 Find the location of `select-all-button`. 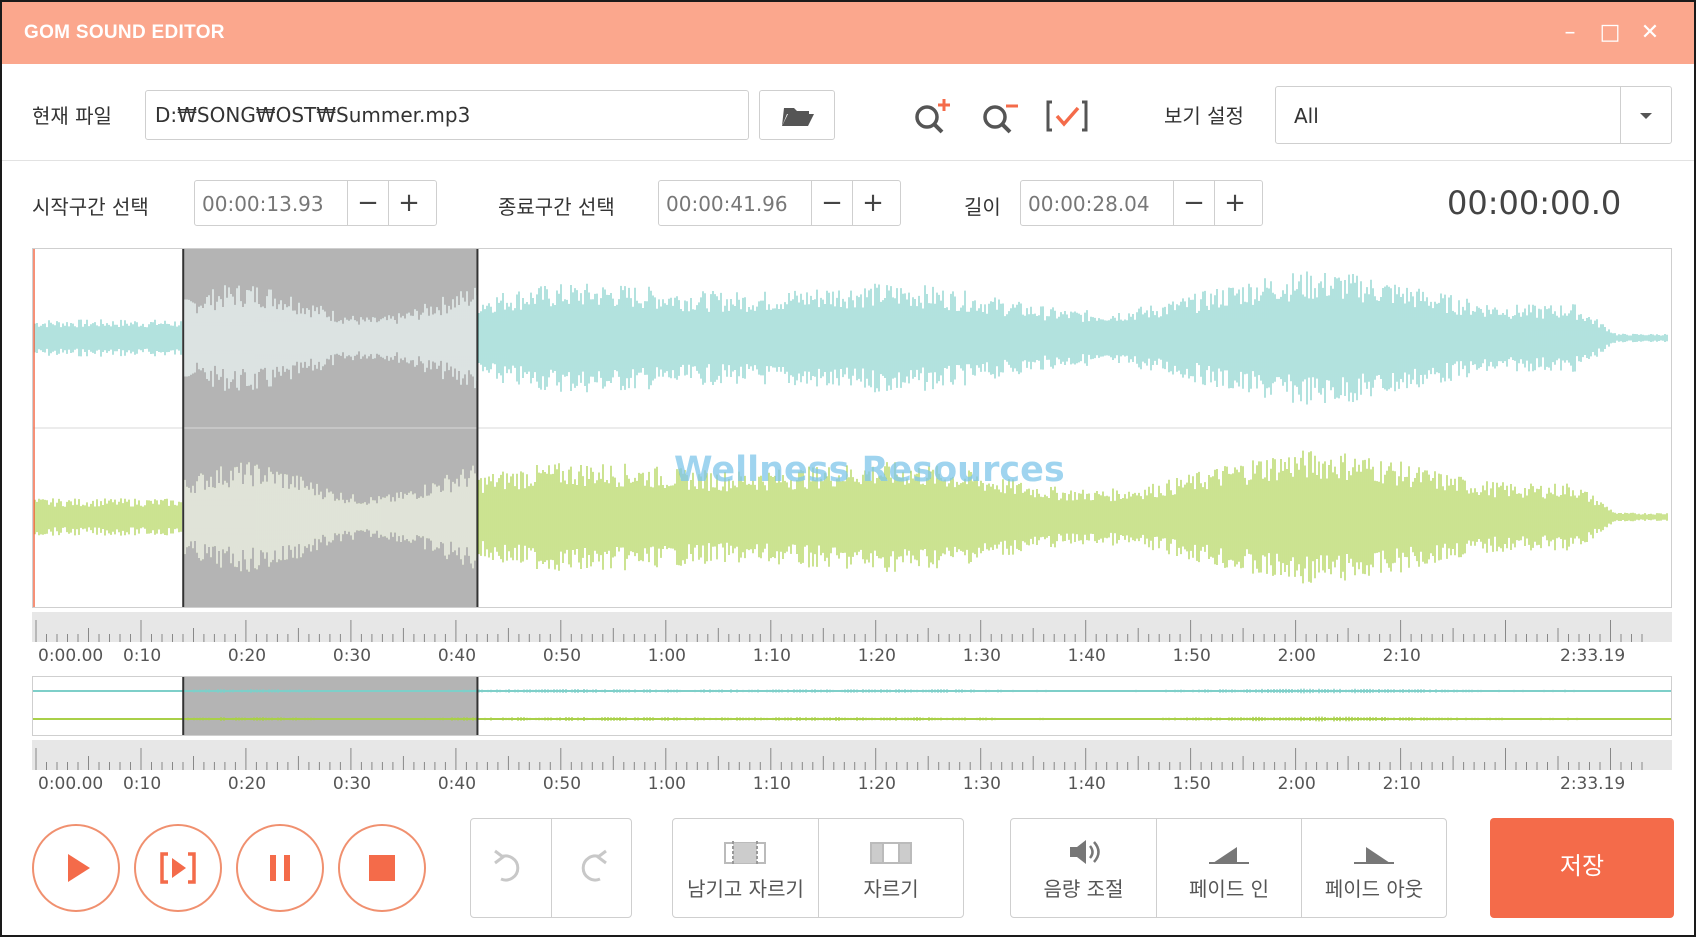

select-all-button is located at coordinates (1067, 116).